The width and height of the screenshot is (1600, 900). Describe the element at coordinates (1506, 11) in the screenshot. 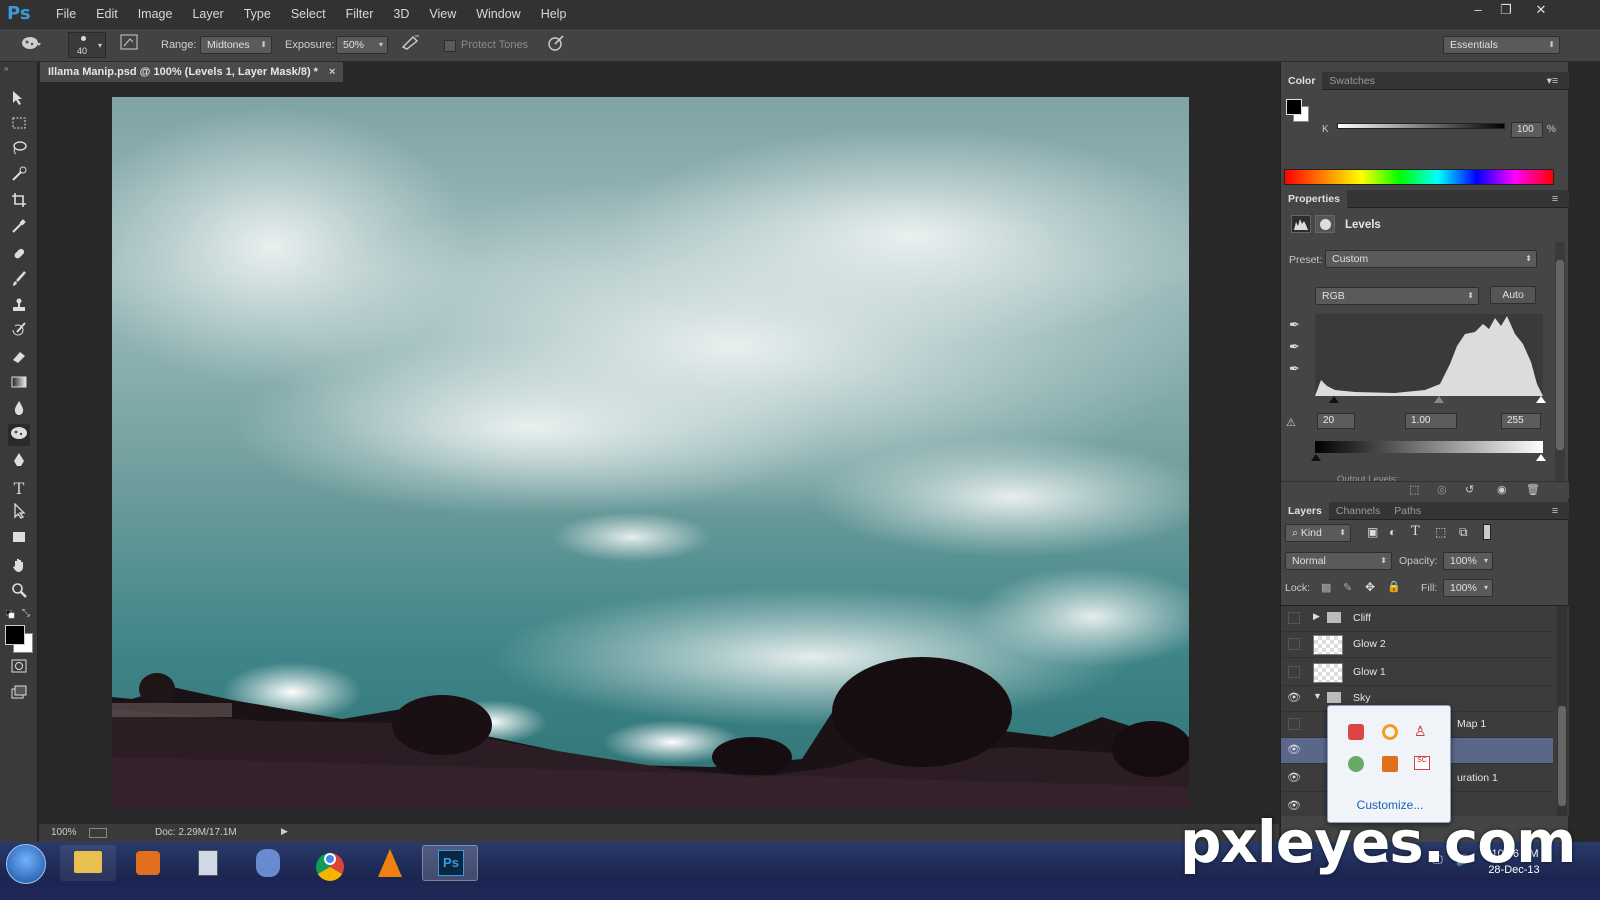

I see `restore-button: ❐` at that location.